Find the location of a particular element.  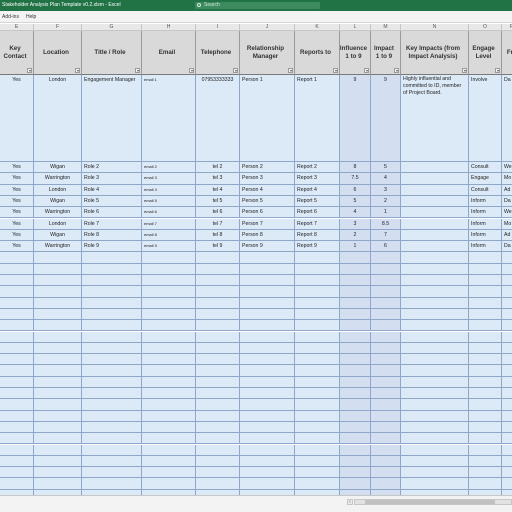

cell-reports-to: Report 6 is located at coordinates (317, 213).